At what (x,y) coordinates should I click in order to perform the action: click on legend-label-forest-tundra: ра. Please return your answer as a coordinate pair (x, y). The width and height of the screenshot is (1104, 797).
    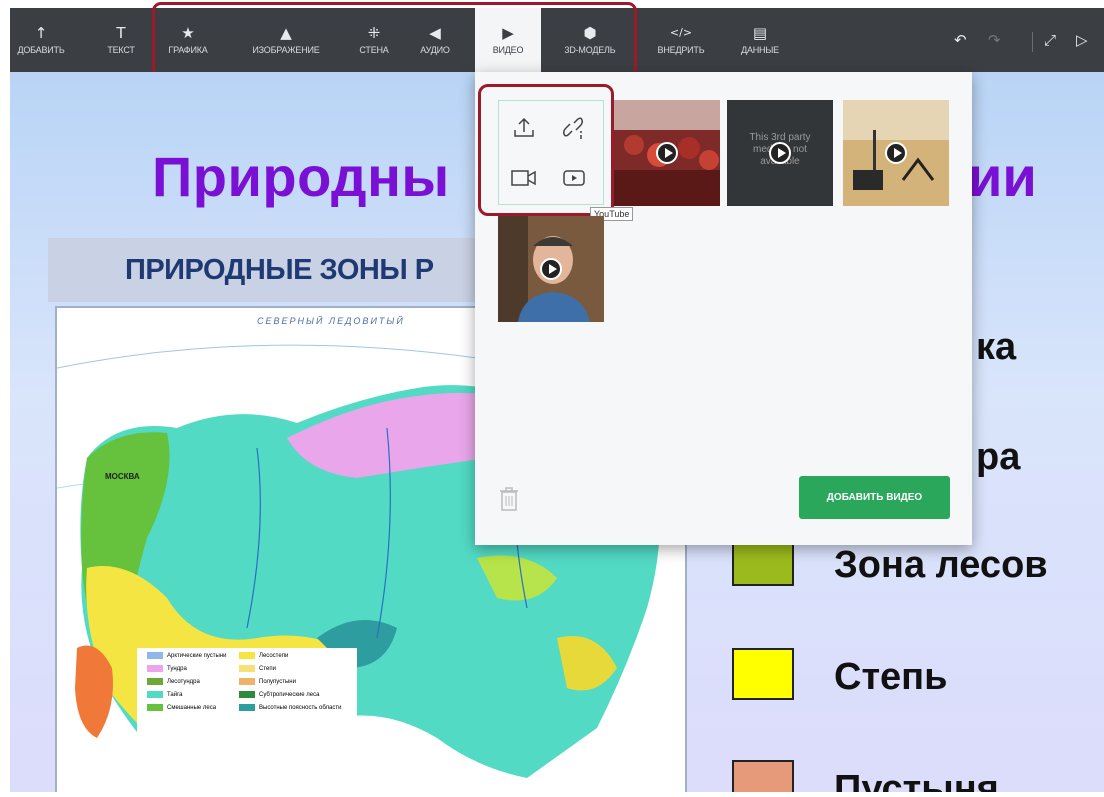
    Looking at the image, I should click on (998, 457).